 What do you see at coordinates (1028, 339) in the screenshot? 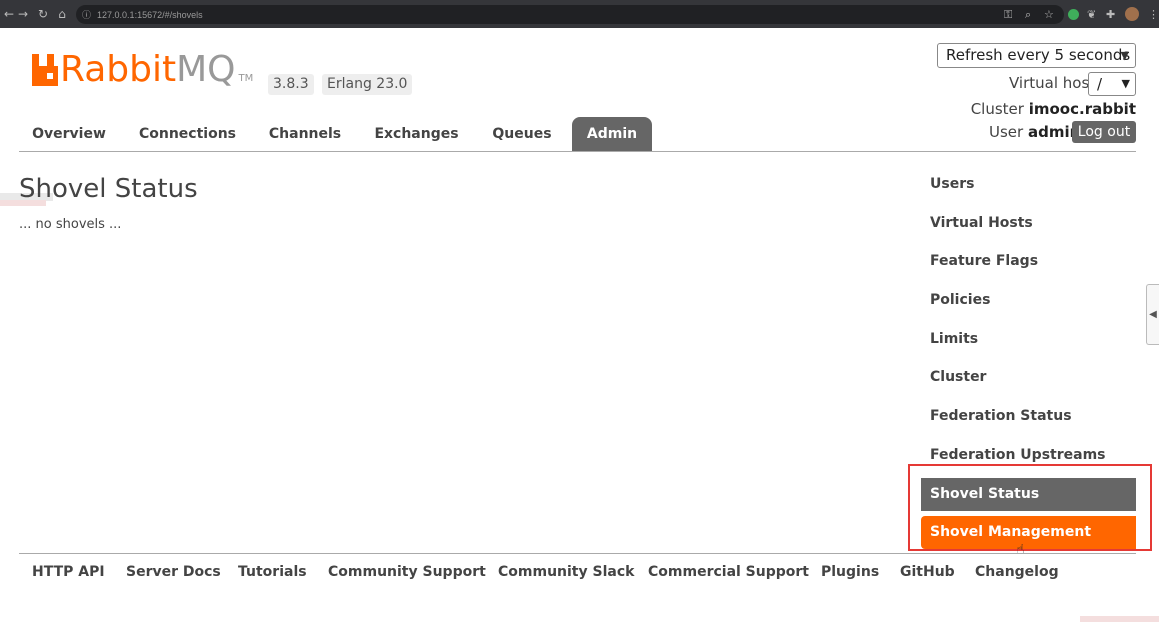
I see `admin-menu-limits: Limits` at bounding box center [1028, 339].